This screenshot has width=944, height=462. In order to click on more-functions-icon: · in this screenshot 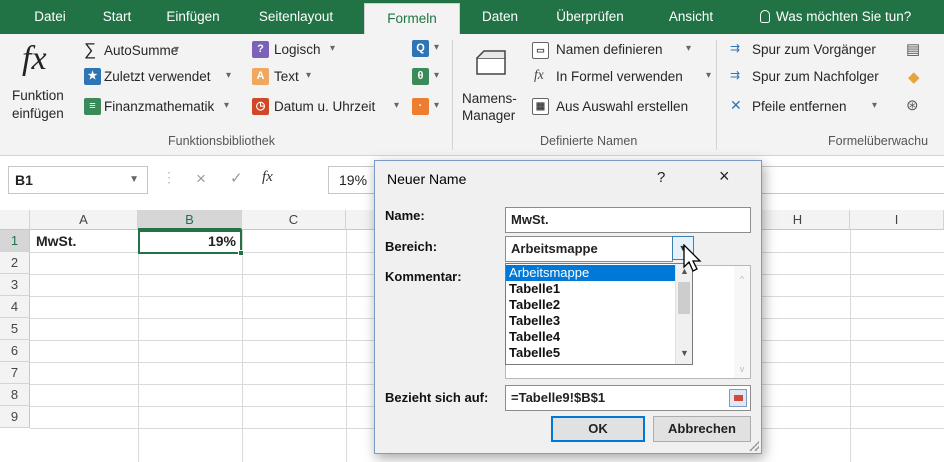, I will do `click(420, 106)`.